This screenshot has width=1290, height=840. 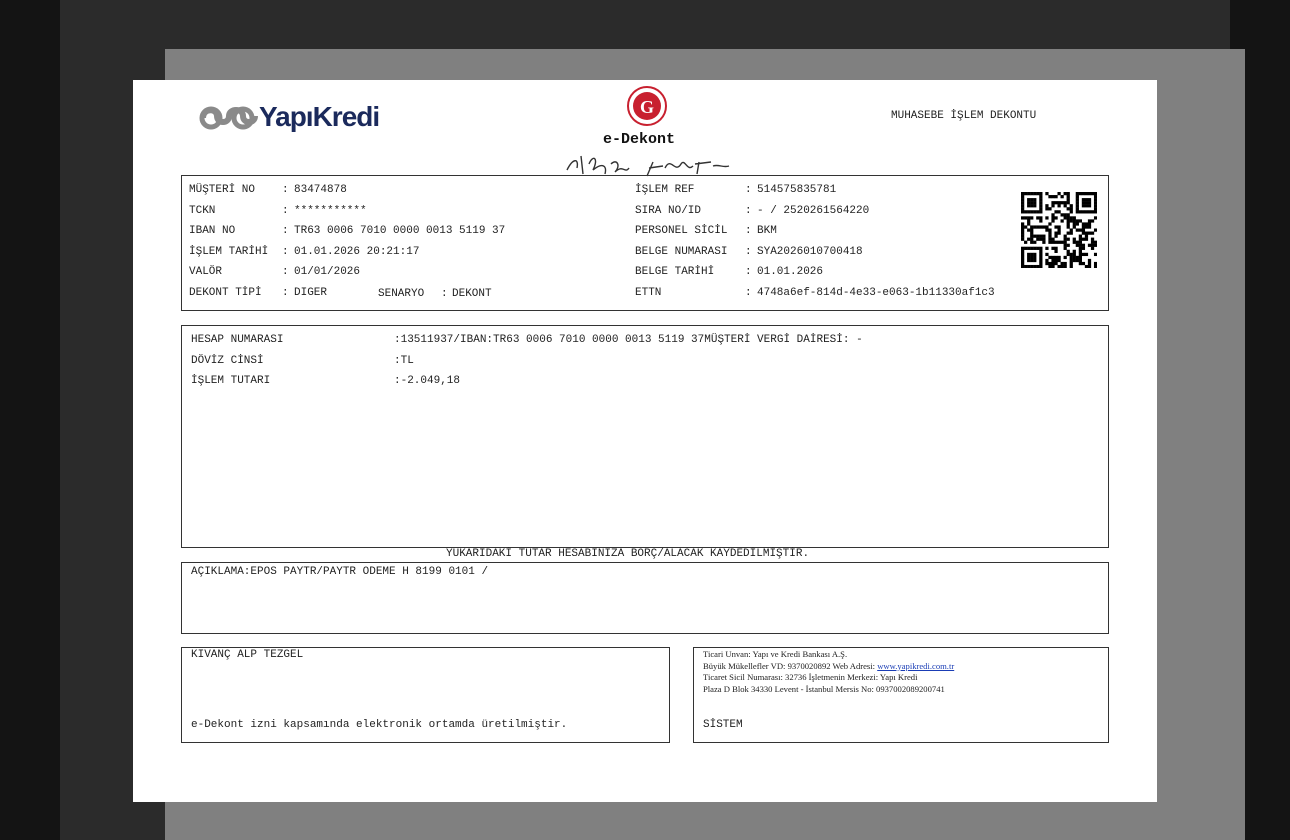 What do you see at coordinates (810, 251) in the screenshot?
I see `info-right-row-value: SYA2026010700418` at bounding box center [810, 251].